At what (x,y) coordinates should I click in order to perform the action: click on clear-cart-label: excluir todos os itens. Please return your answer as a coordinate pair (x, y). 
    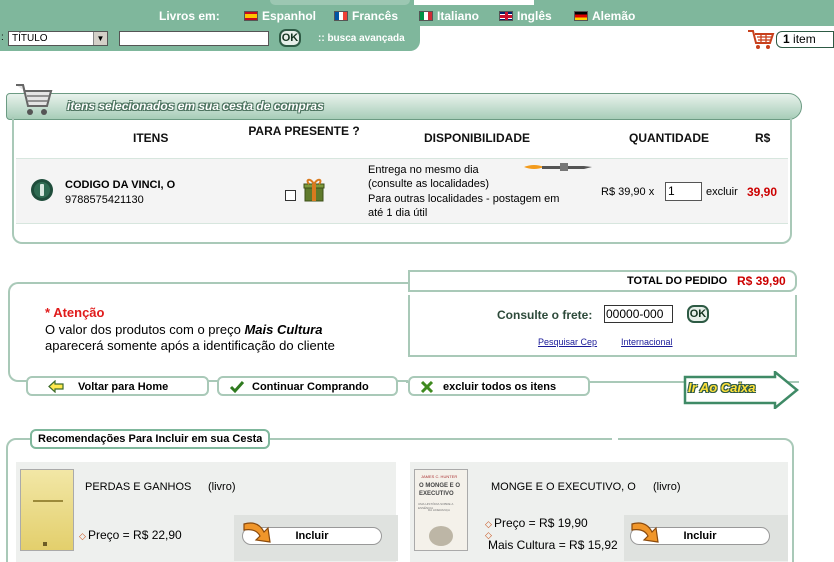
    Looking at the image, I should click on (500, 387).